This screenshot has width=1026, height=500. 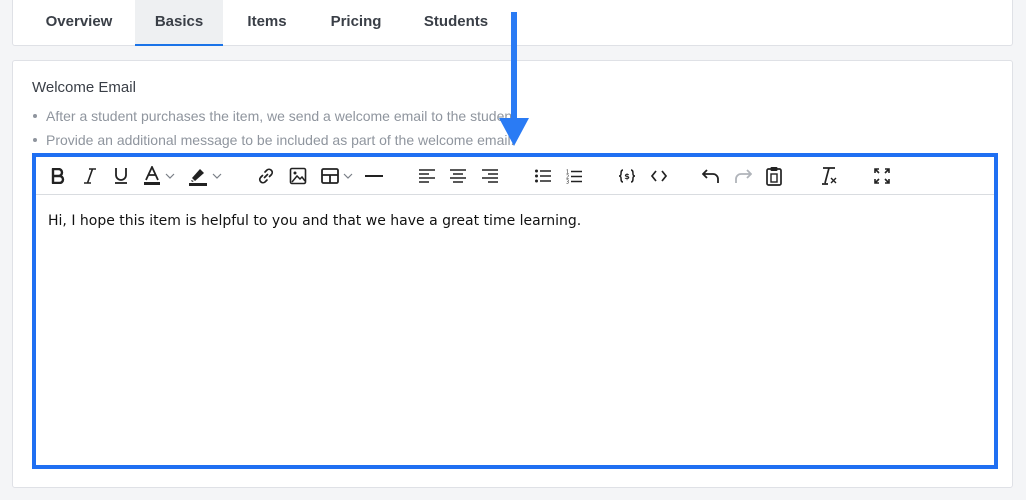 What do you see at coordinates (374, 176) in the screenshot?
I see `horizontal-rule-icon` at bounding box center [374, 176].